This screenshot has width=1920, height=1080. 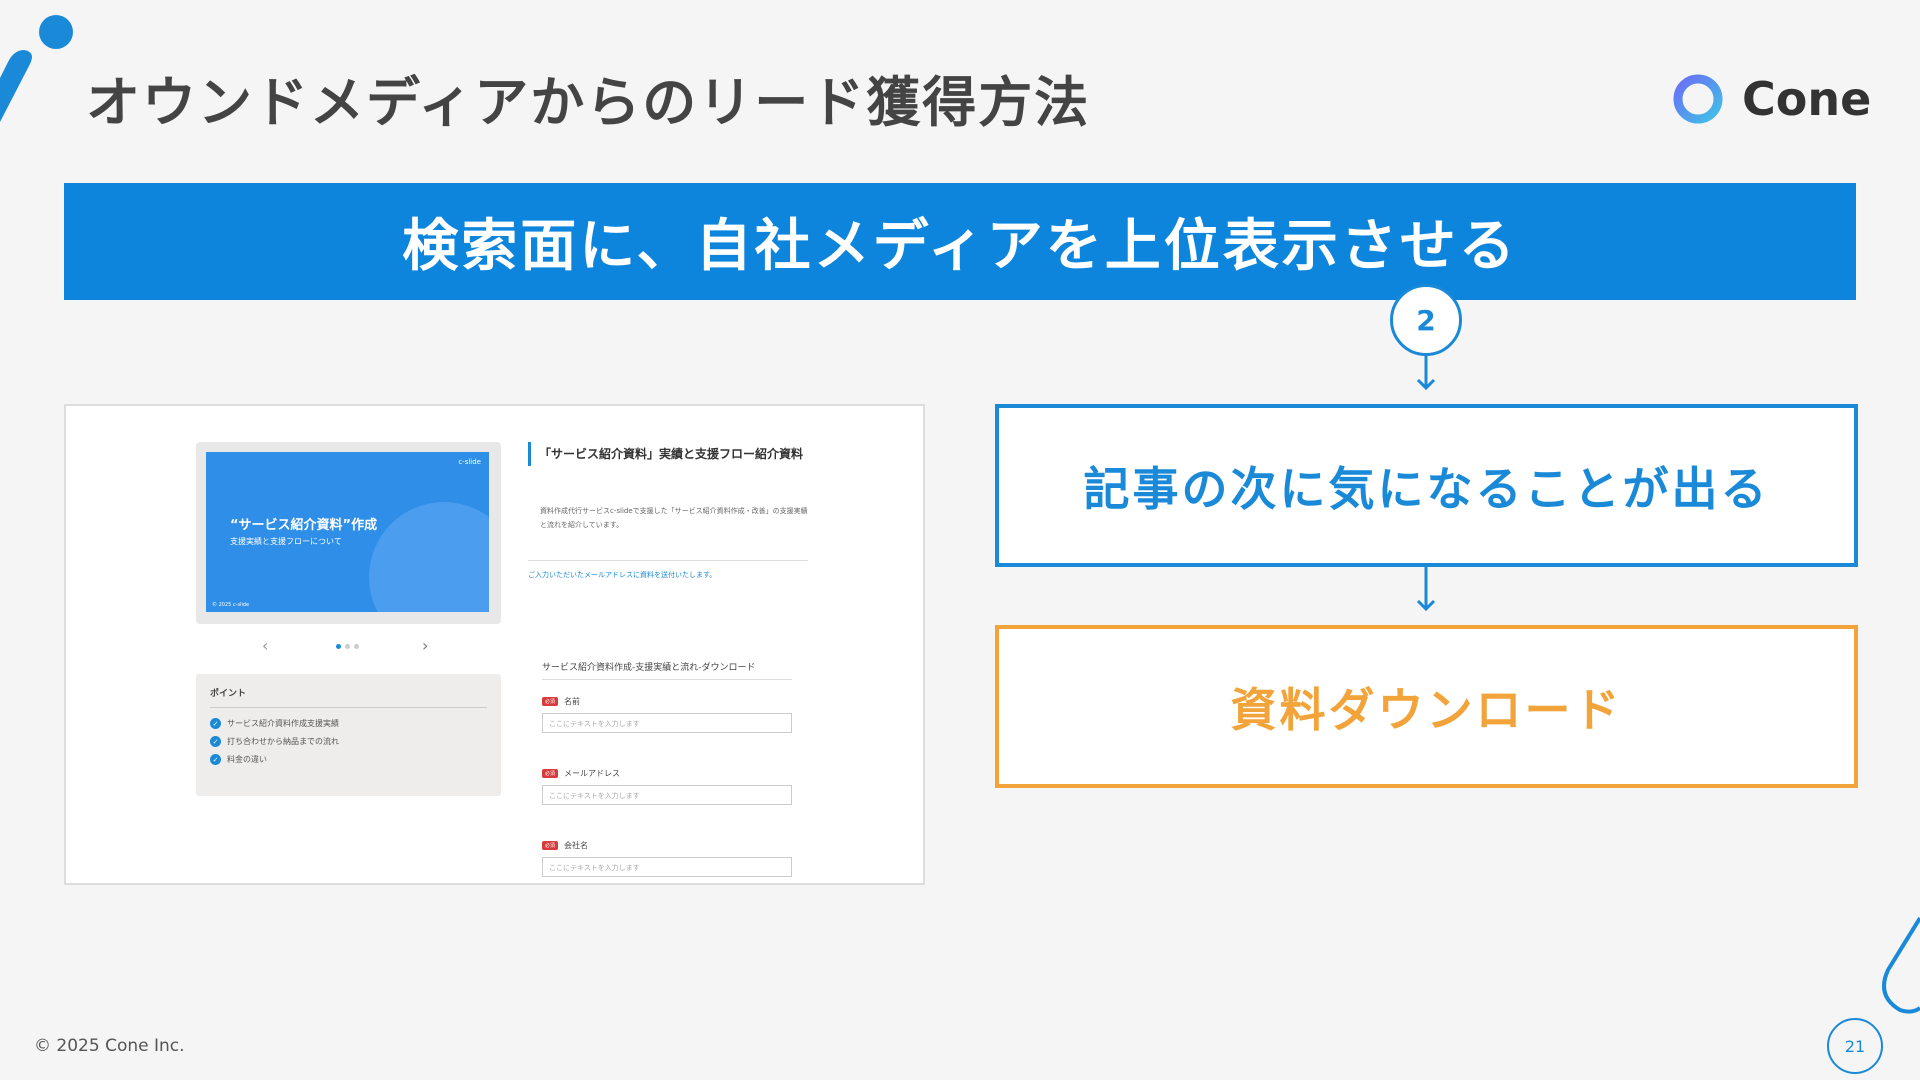 What do you see at coordinates (265, 645) in the screenshot?
I see `chevron-left-icon: ‹` at bounding box center [265, 645].